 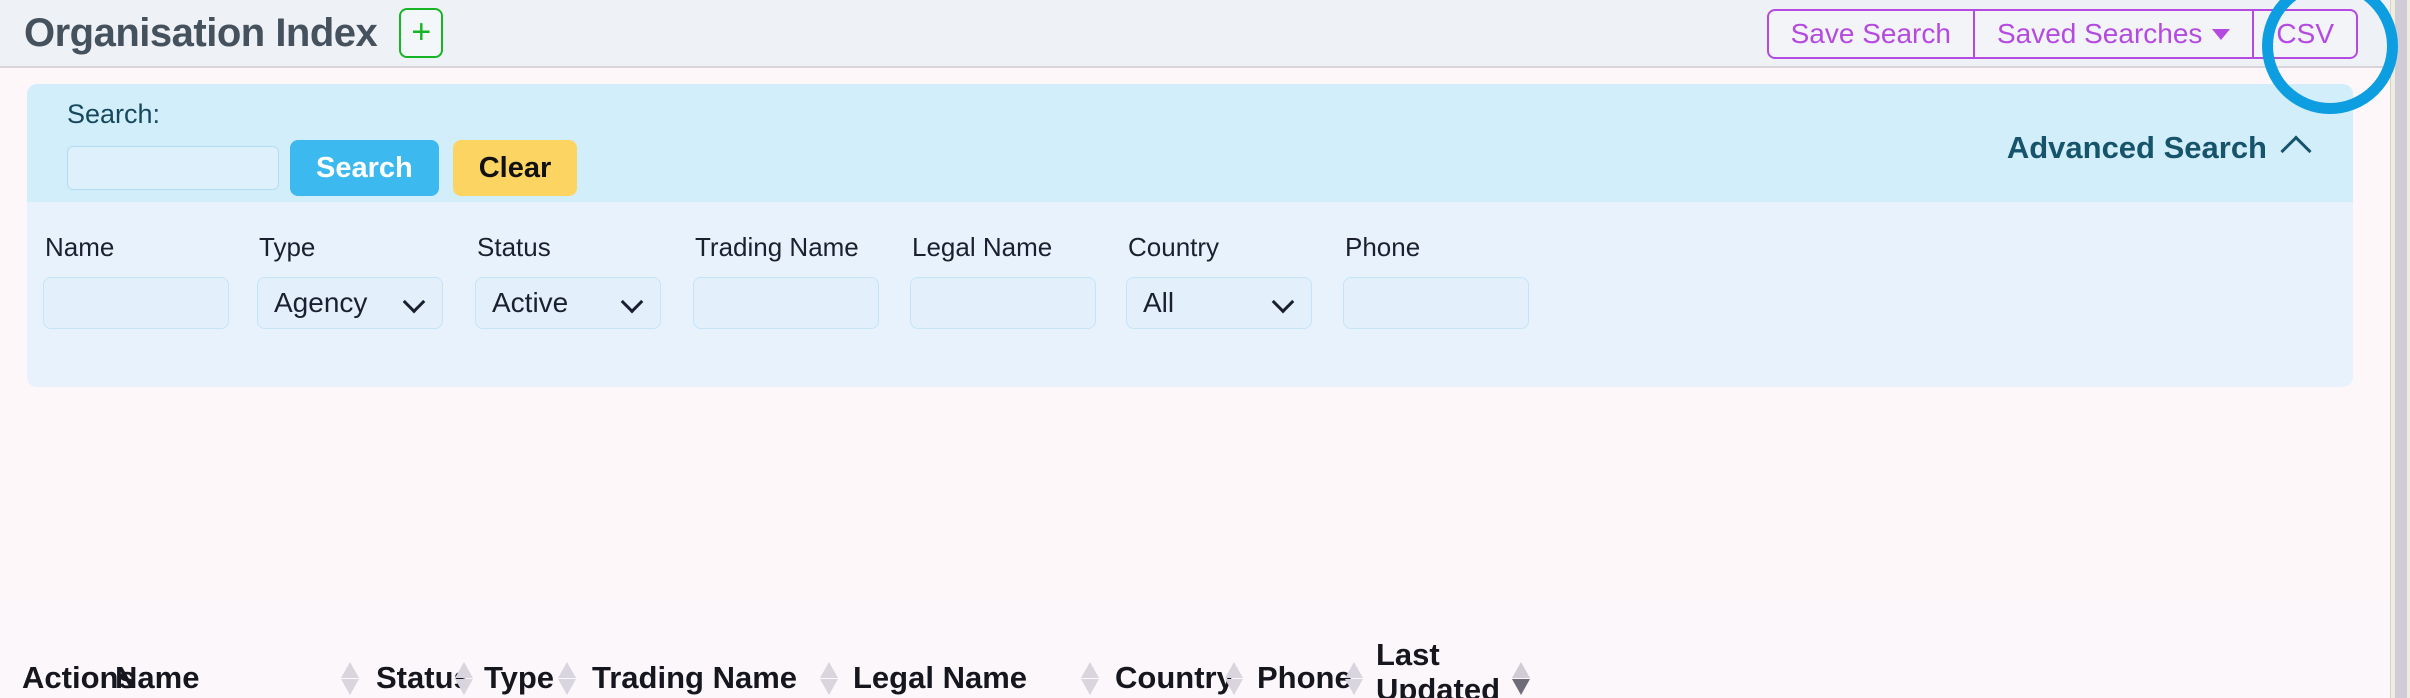 What do you see at coordinates (786, 303) in the screenshot?
I see `filter-input-trading-name` at bounding box center [786, 303].